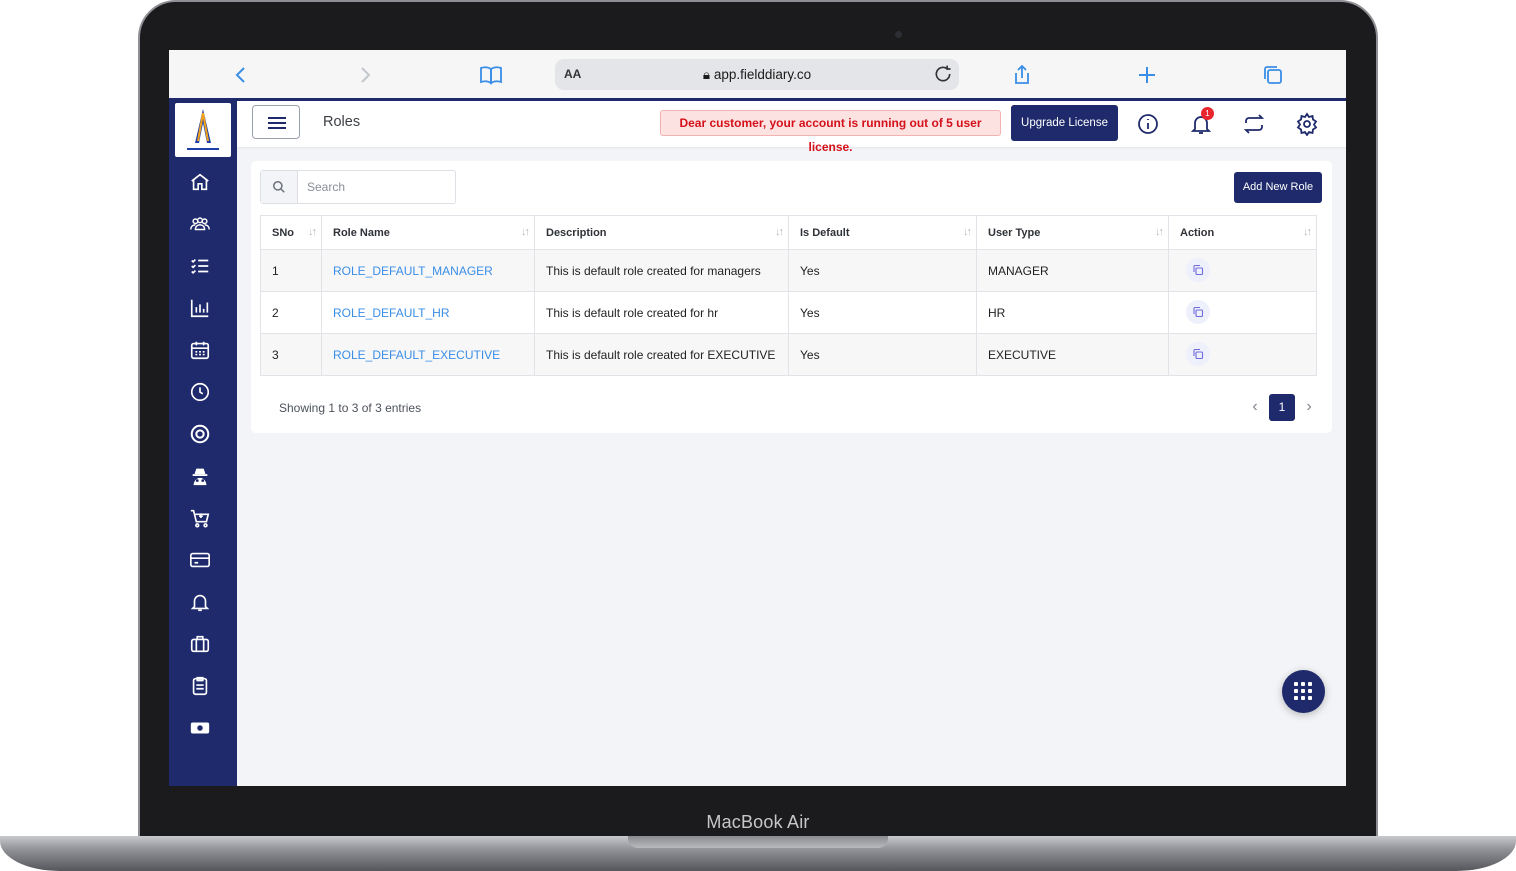 This screenshot has height=871, width=1516. I want to click on company-logo, so click(203, 130).